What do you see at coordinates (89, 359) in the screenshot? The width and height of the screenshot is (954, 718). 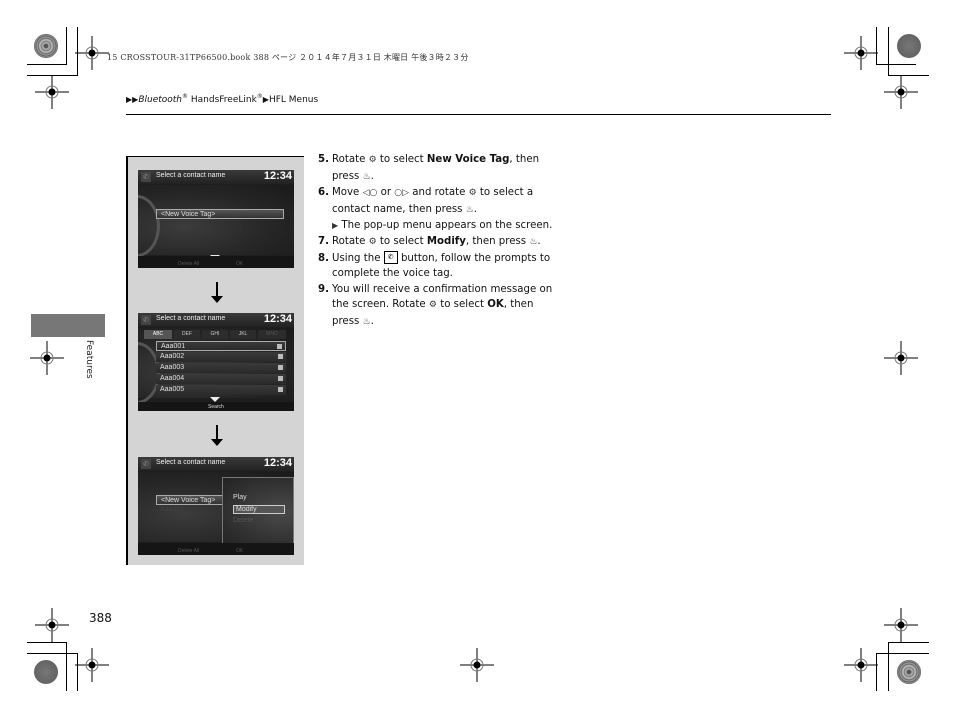 I see `section-label: Features` at bounding box center [89, 359].